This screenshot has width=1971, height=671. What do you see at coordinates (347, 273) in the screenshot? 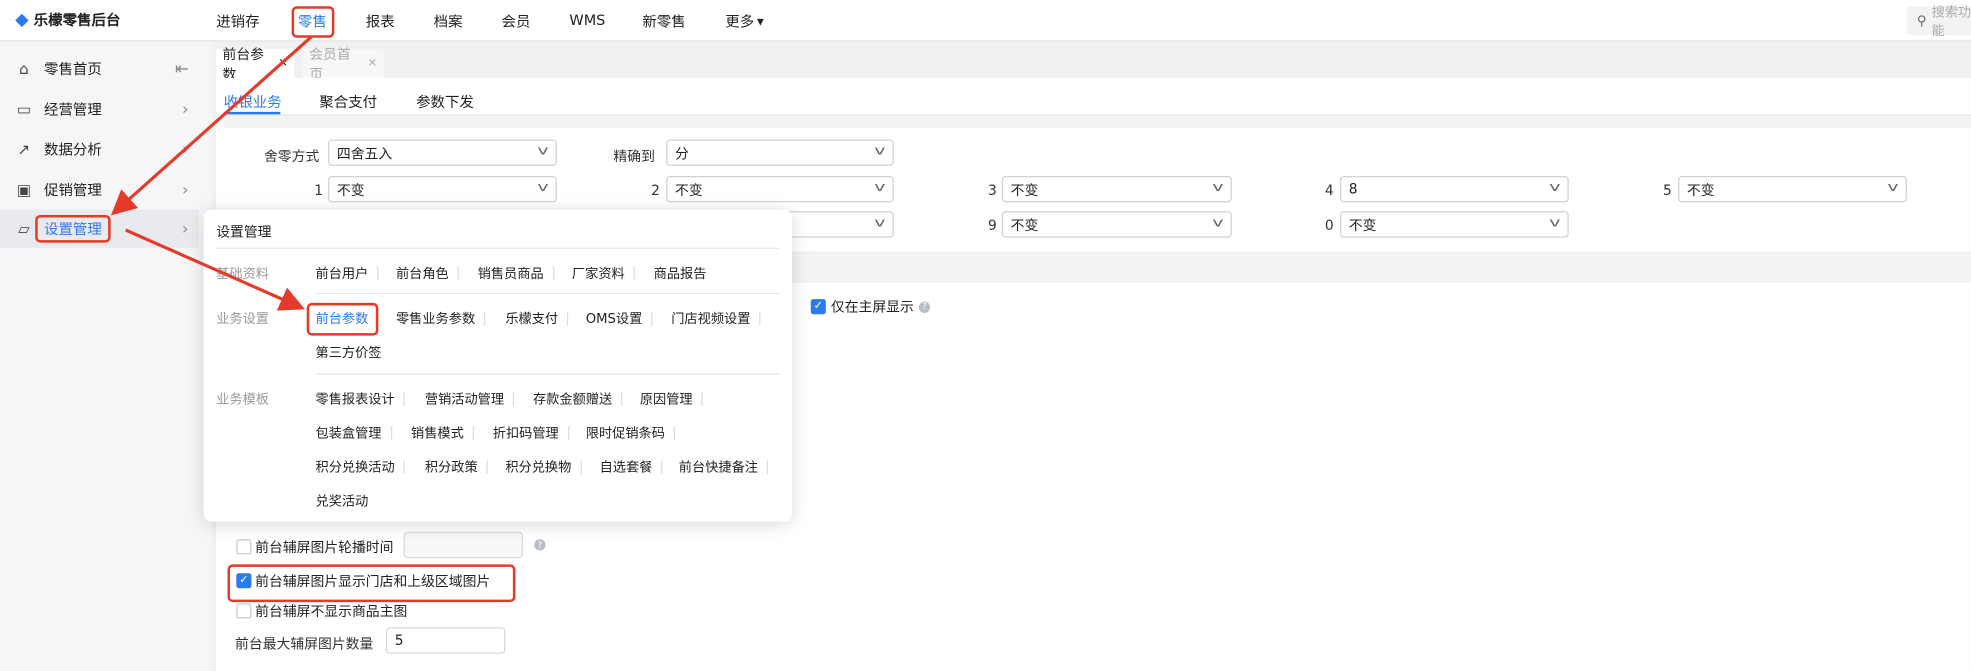
I see `menu-item-frontdesk-users: 前台用户` at bounding box center [347, 273].